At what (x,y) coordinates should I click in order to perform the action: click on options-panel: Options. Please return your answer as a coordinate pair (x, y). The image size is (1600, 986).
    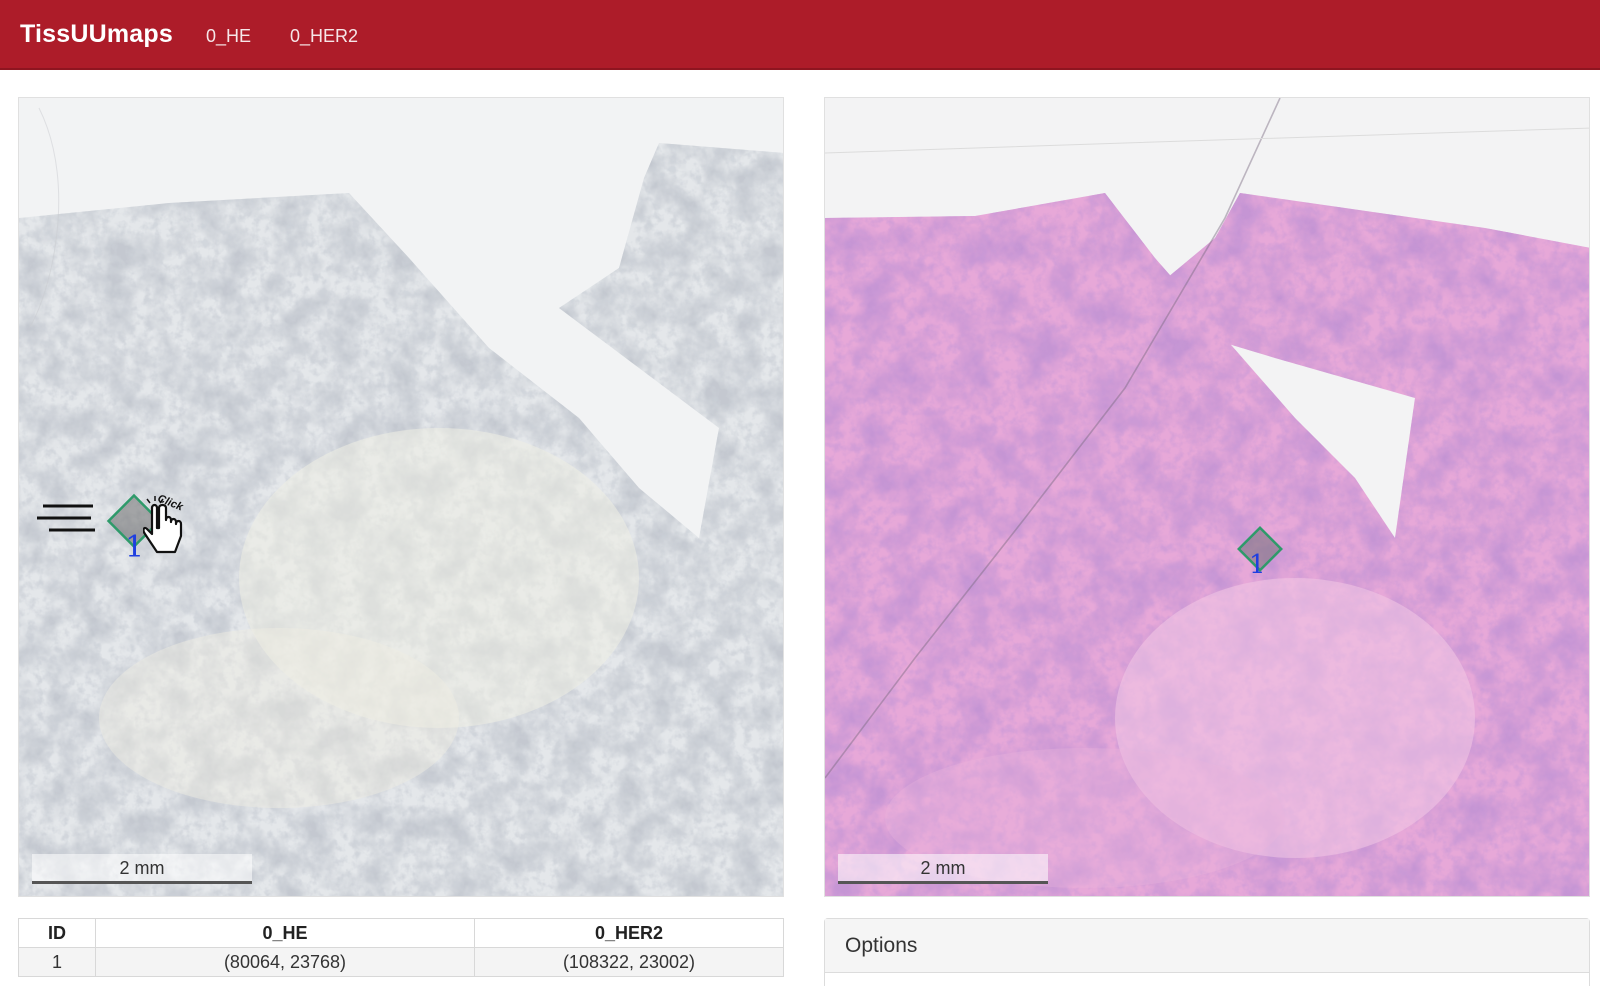
    Looking at the image, I should click on (1207, 952).